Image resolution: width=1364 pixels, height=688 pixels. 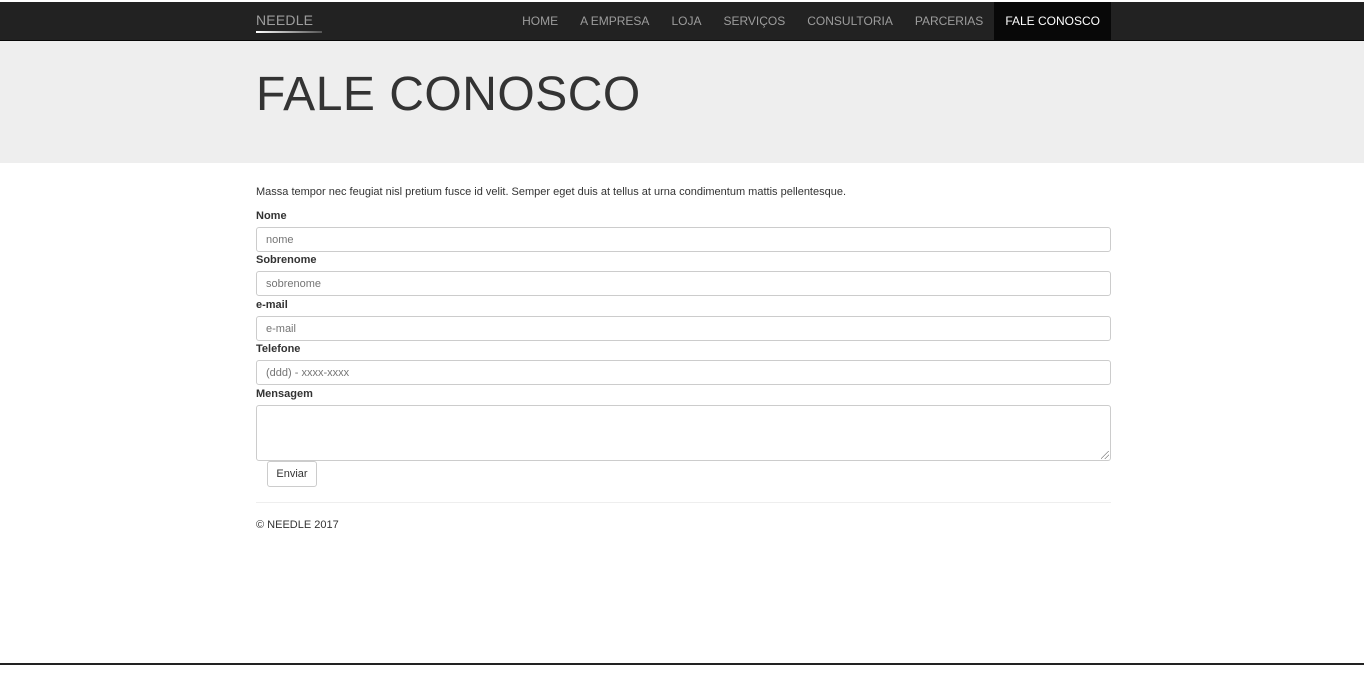 What do you see at coordinates (850, 21) in the screenshot?
I see `nav-consultoria: CONSULTORIA` at bounding box center [850, 21].